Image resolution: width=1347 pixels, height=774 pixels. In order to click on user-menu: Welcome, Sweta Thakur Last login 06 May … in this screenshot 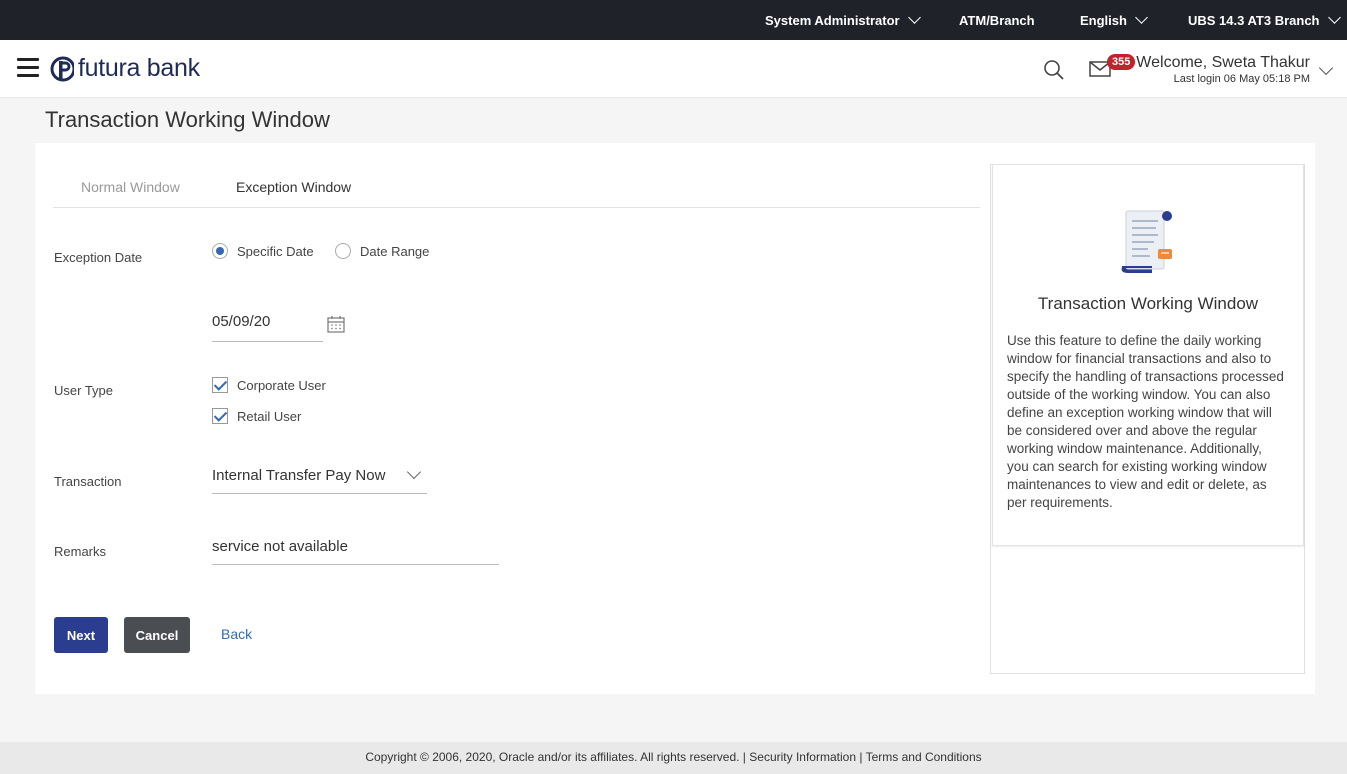, I will do `click(1223, 69)`.